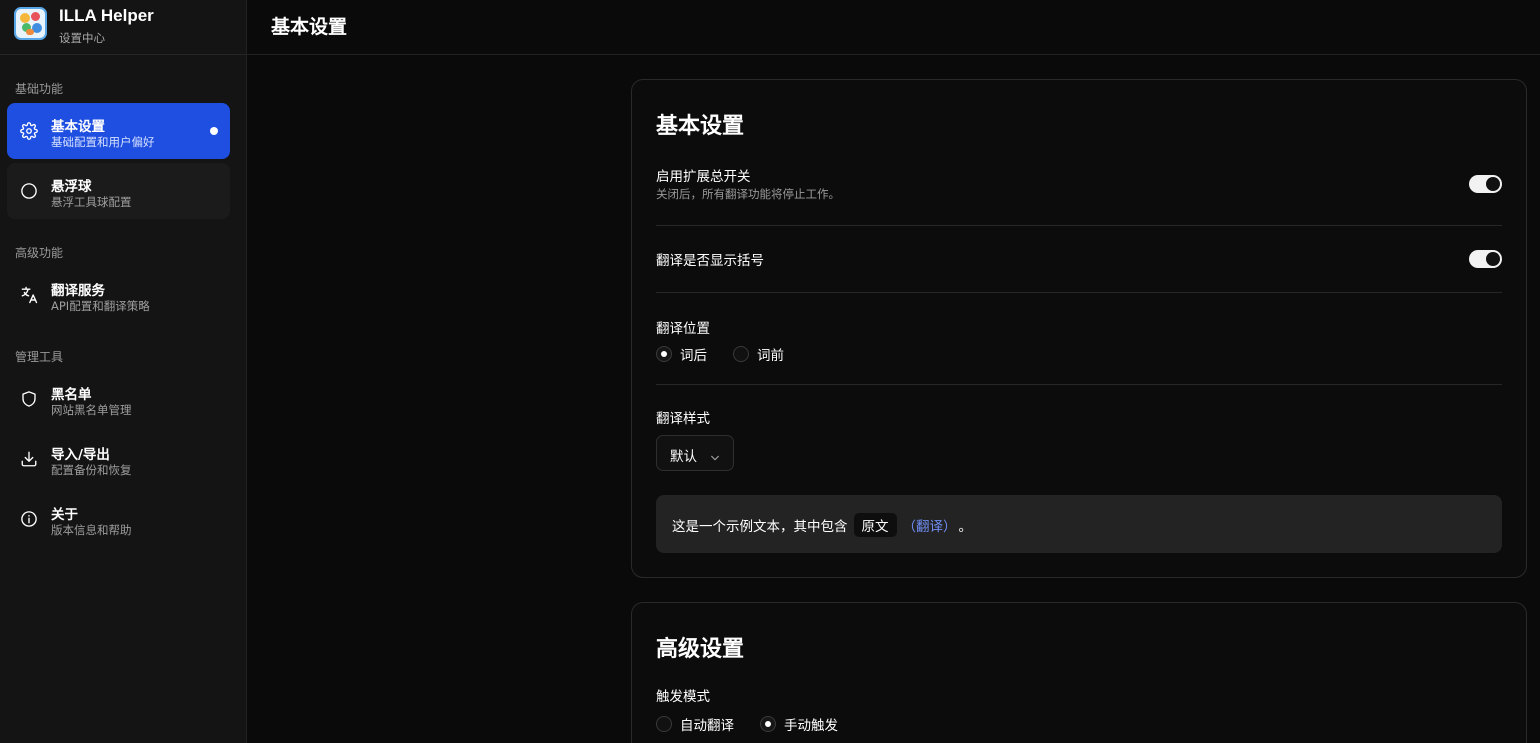  What do you see at coordinates (29, 459) in the screenshot?
I see `download-icon` at bounding box center [29, 459].